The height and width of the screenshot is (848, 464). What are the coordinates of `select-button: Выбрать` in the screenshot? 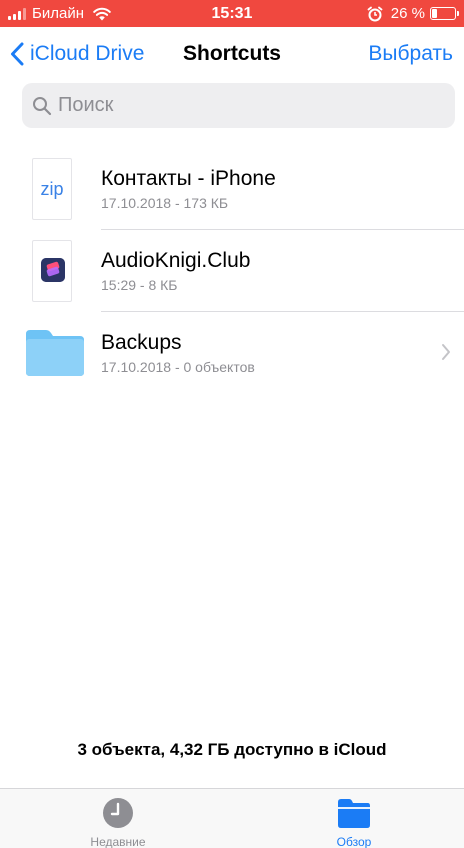 It's located at (410, 54).